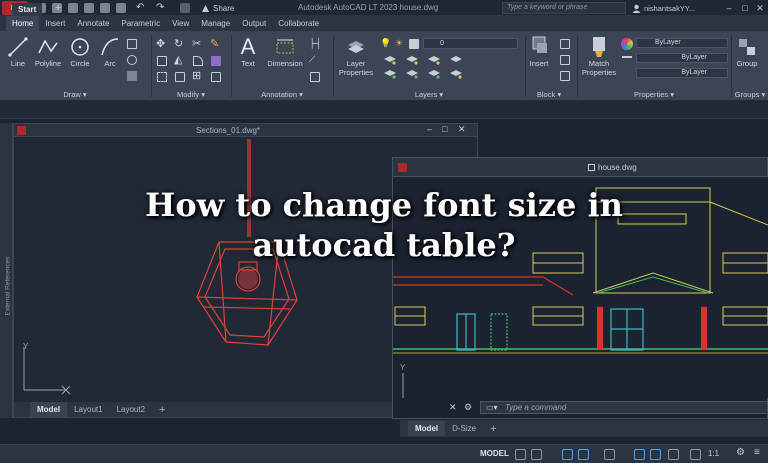 This screenshot has height=463, width=768. What do you see at coordinates (80, 63) in the screenshot?
I see `circle-label: Circle` at bounding box center [80, 63].